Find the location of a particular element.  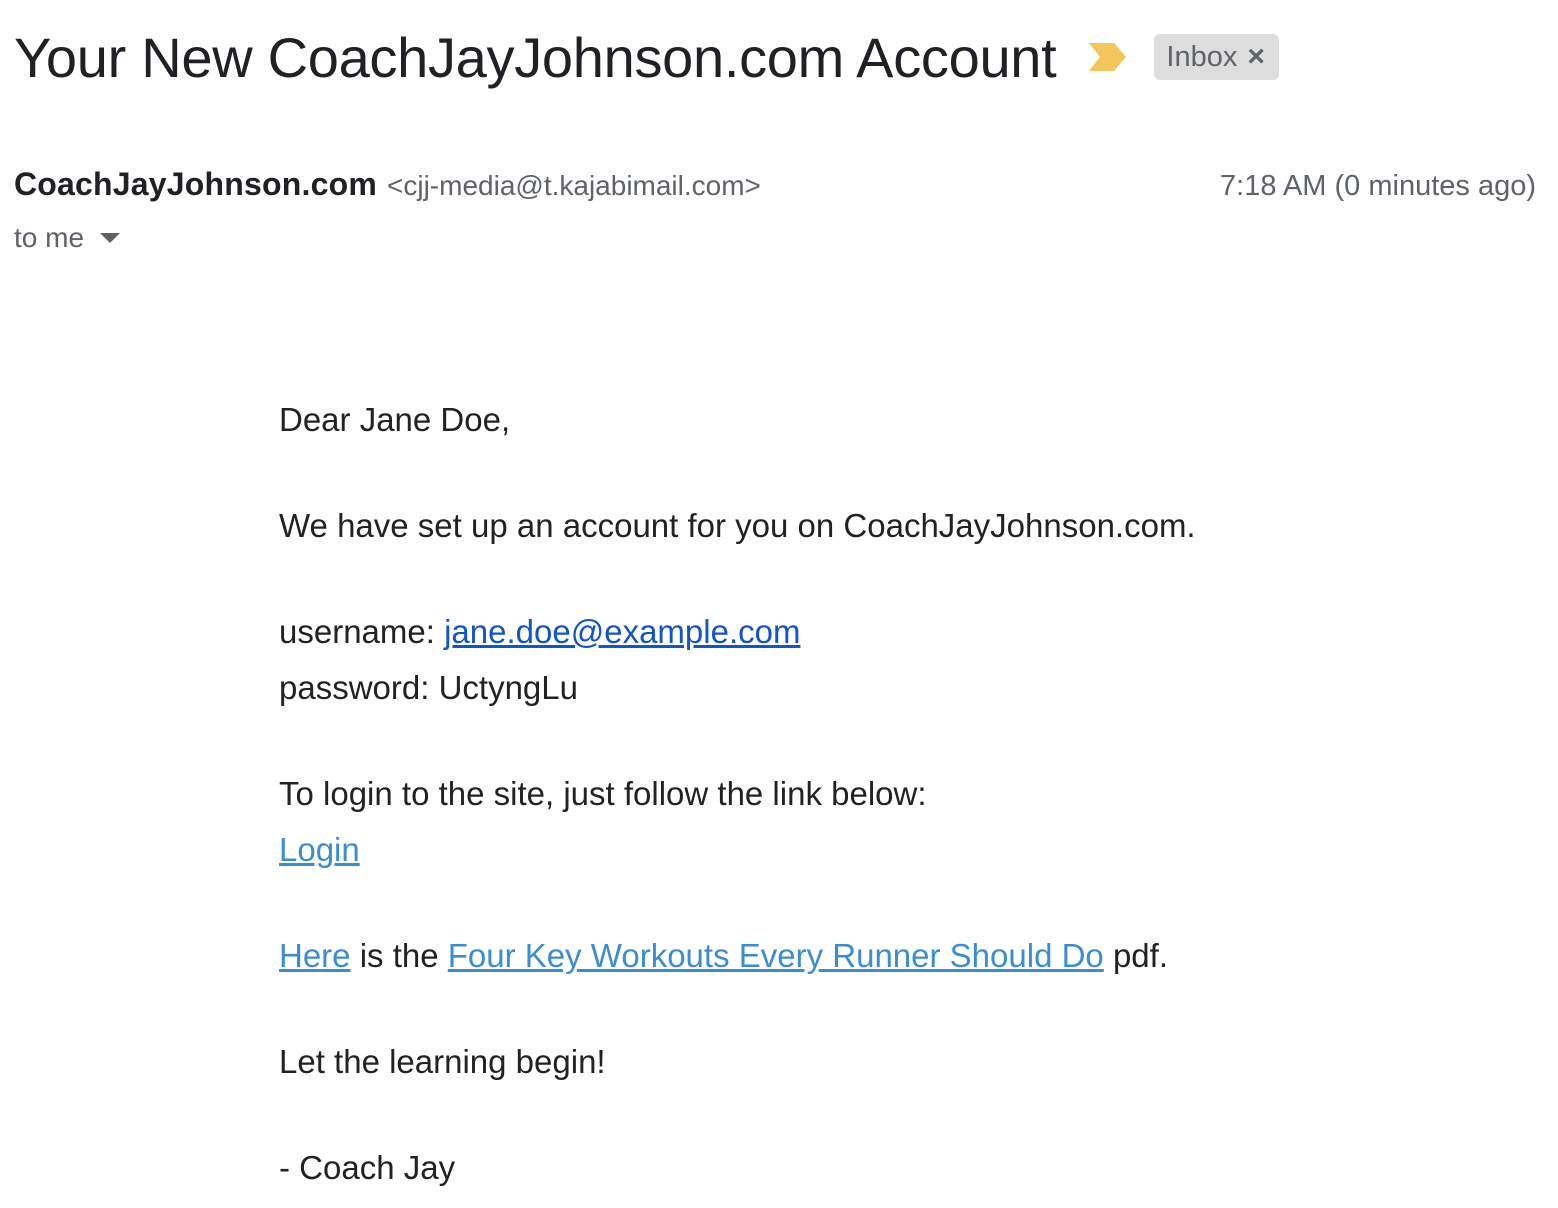

inbox-label-chip: Inbox × is located at coordinates (1216, 57).